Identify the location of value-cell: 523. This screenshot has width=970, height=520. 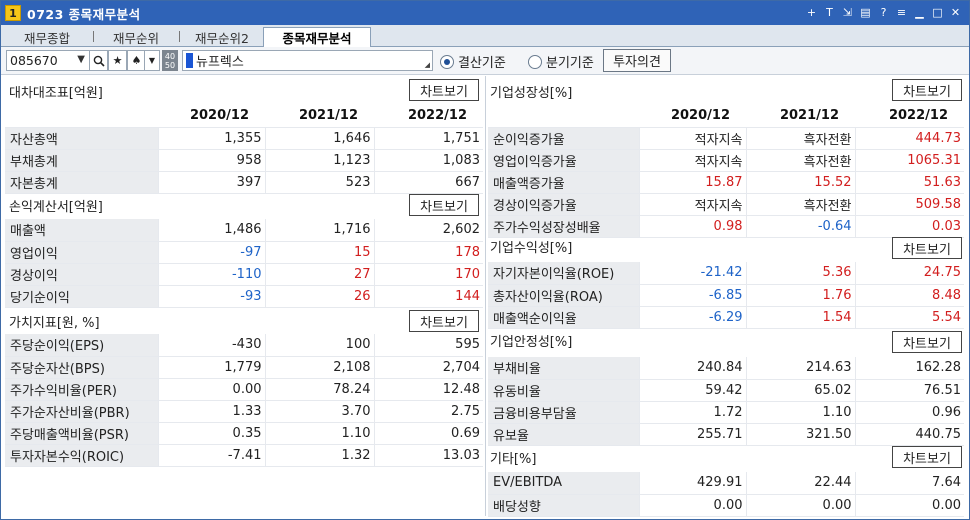
(319, 182).